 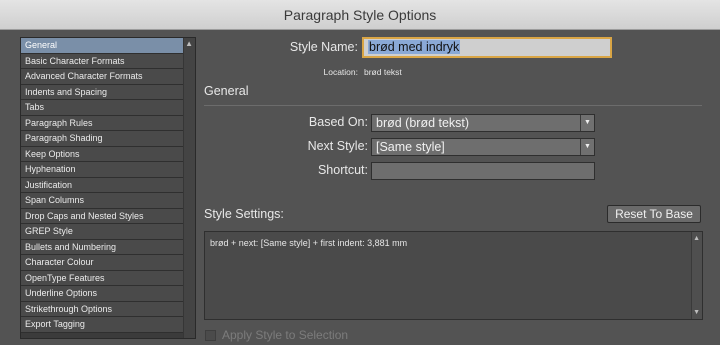 What do you see at coordinates (102, 139) in the screenshot?
I see `sidebar-item-paragraph-shading: Paragraph Shading` at bounding box center [102, 139].